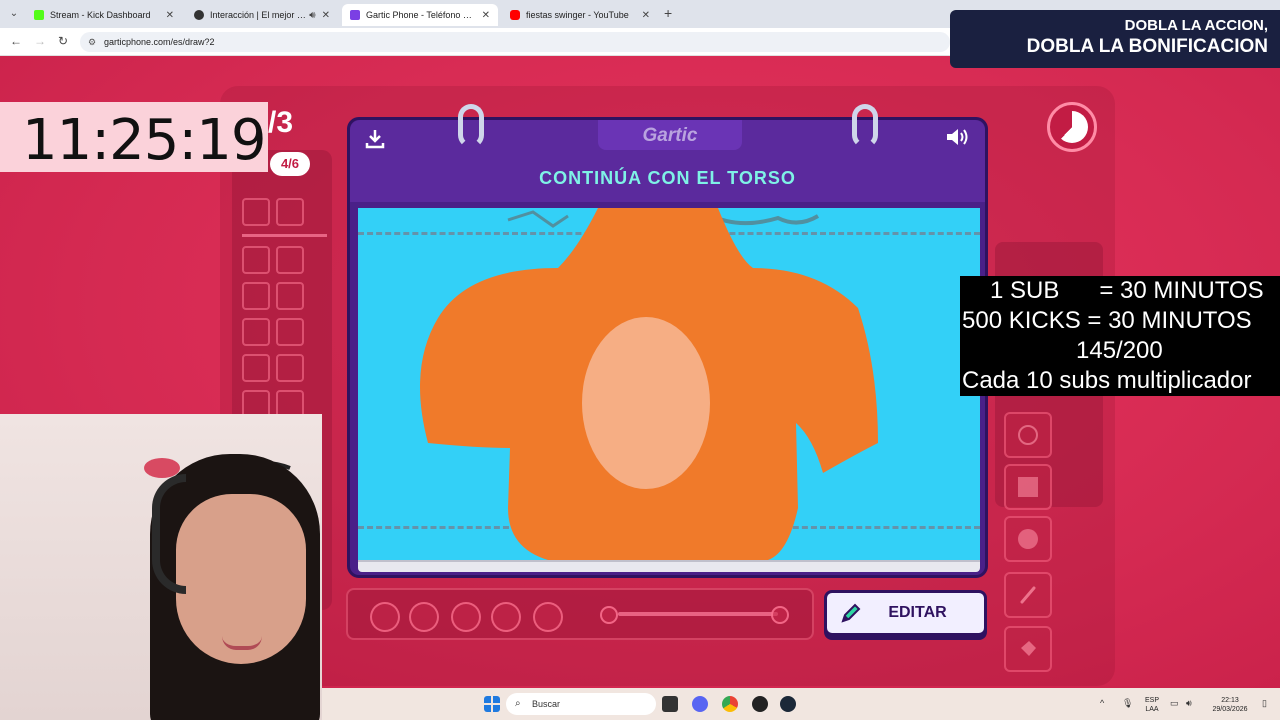  I want to click on search-placeholder: Buscar, so click(546, 704).